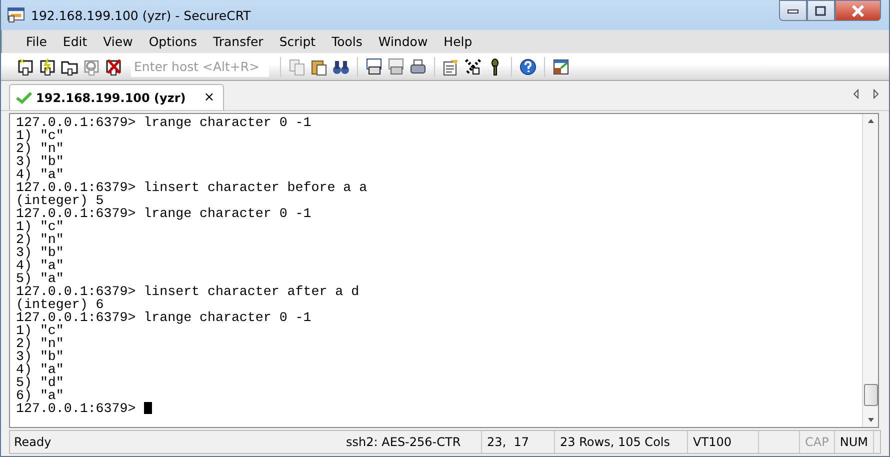 Image resolution: width=890 pixels, height=457 pixels. What do you see at coordinates (856, 94) in the screenshot?
I see `scroll-left-icon` at bounding box center [856, 94].